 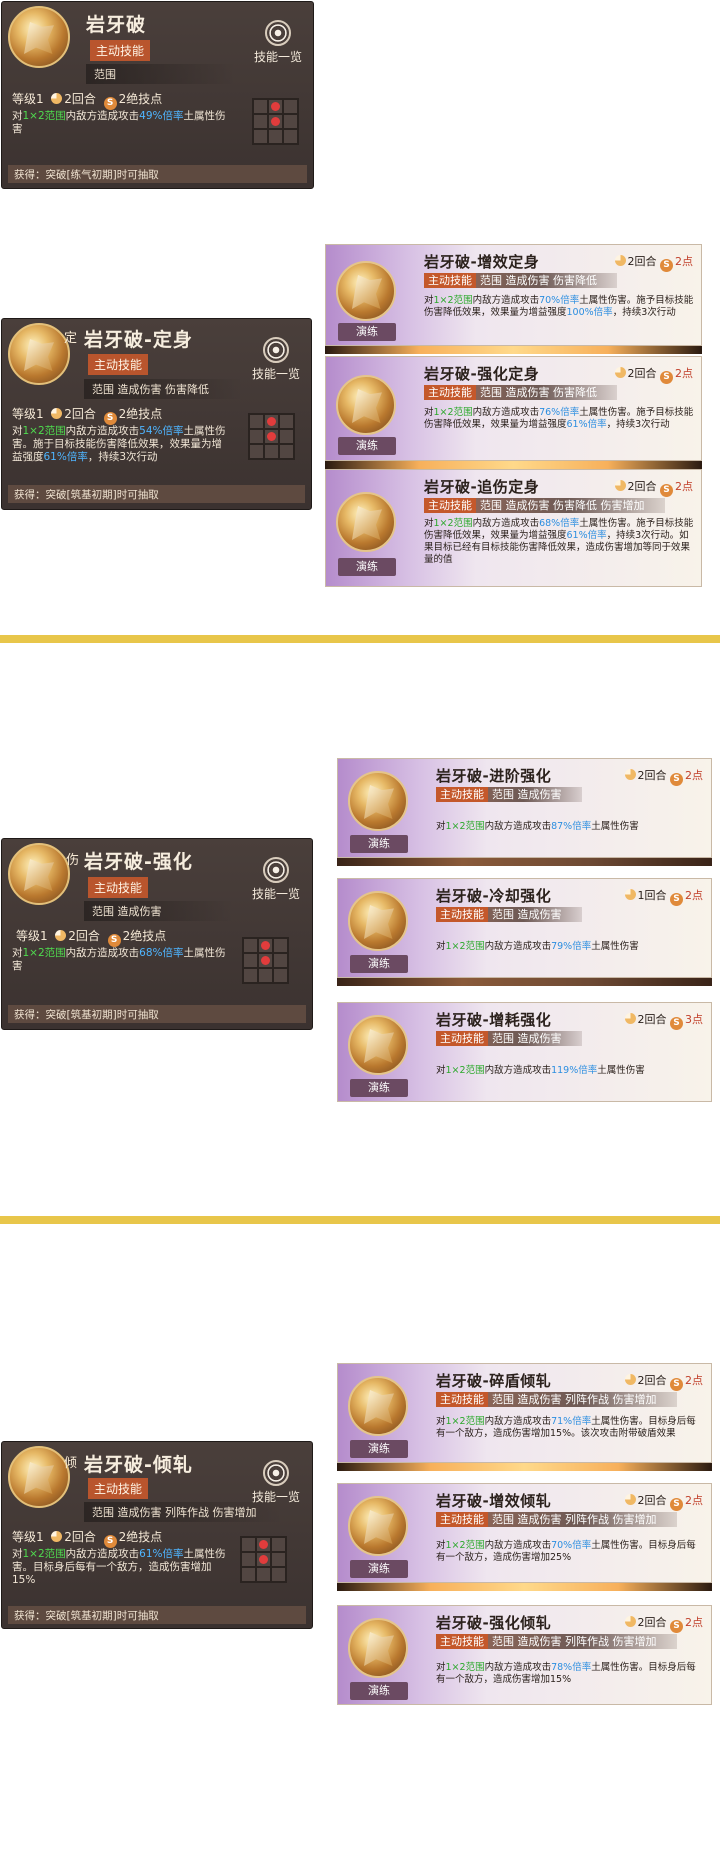 What do you see at coordinates (71, 1463) in the screenshot?
I see `skill-tag-char: 倾` at bounding box center [71, 1463].